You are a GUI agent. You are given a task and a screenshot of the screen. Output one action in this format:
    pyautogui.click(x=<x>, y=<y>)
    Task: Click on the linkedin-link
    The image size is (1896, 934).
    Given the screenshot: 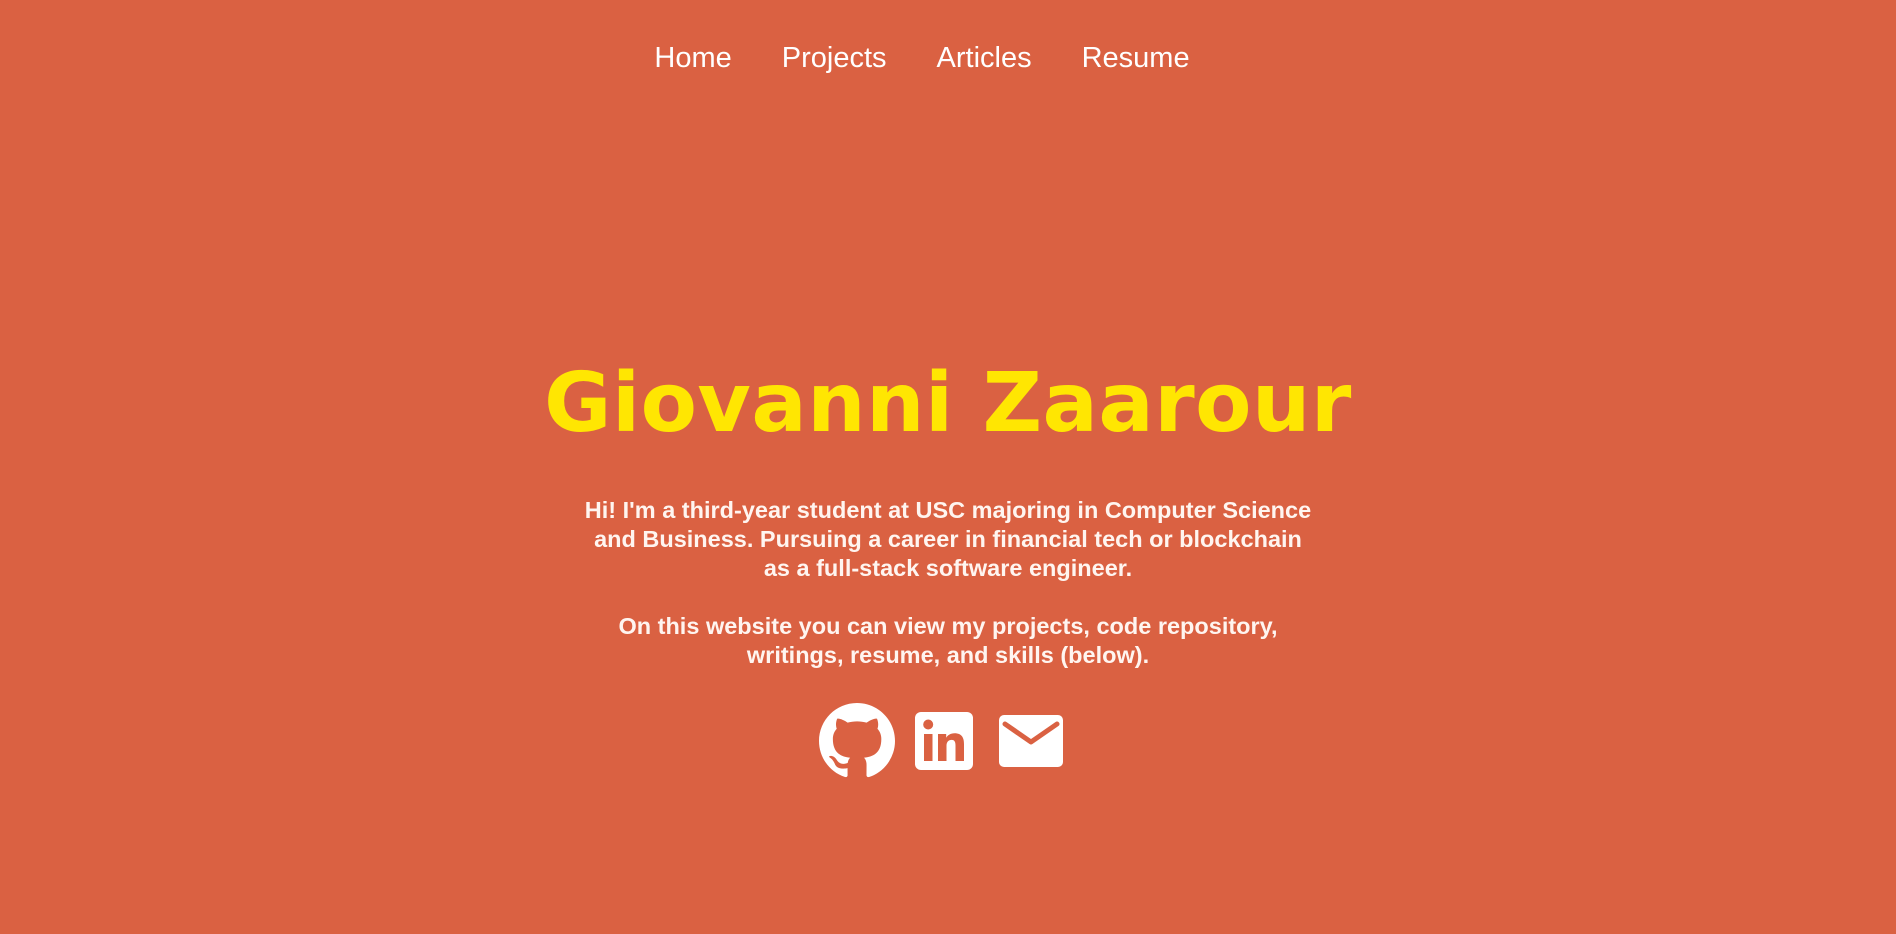 What is the action you would take?
    pyautogui.click(x=944, y=741)
    